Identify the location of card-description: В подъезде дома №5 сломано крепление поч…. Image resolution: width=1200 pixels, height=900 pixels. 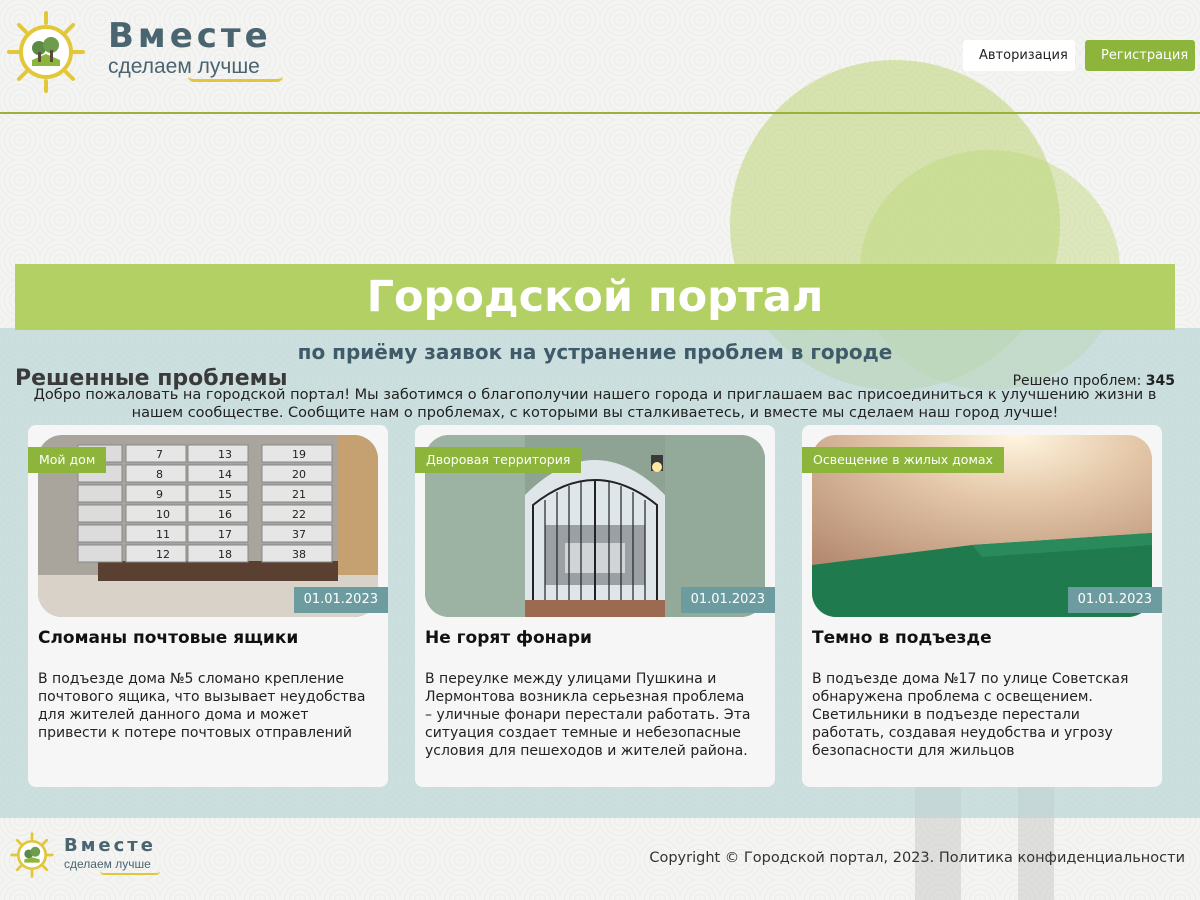
(202, 706).